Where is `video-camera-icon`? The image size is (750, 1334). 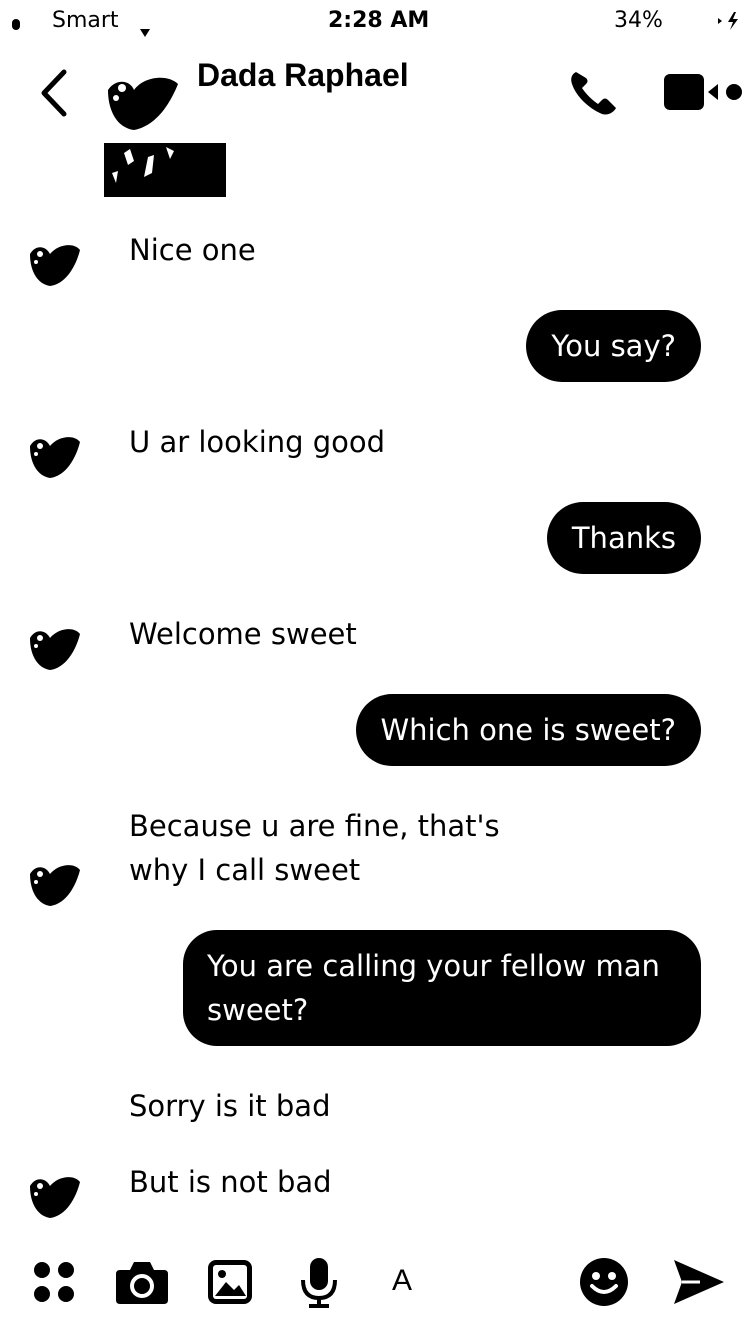 video-camera-icon is located at coordinates (703, 92).